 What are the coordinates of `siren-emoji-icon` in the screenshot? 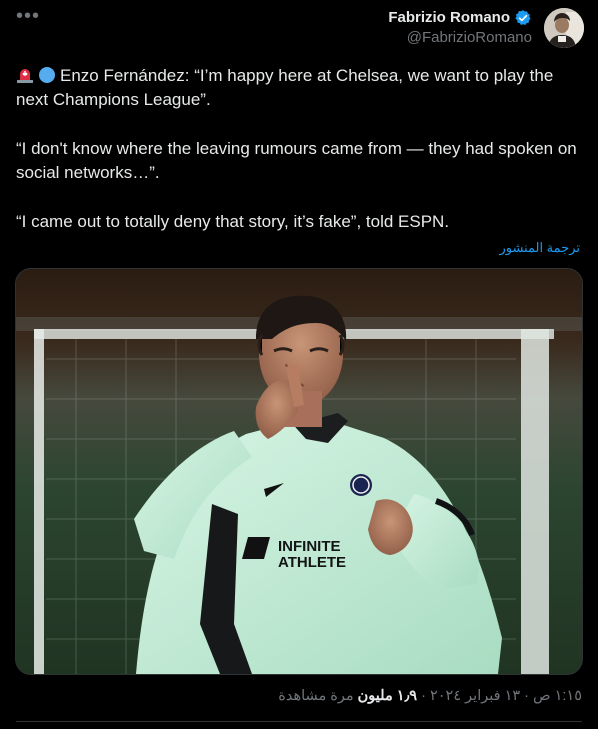 It's located at (25, 76).